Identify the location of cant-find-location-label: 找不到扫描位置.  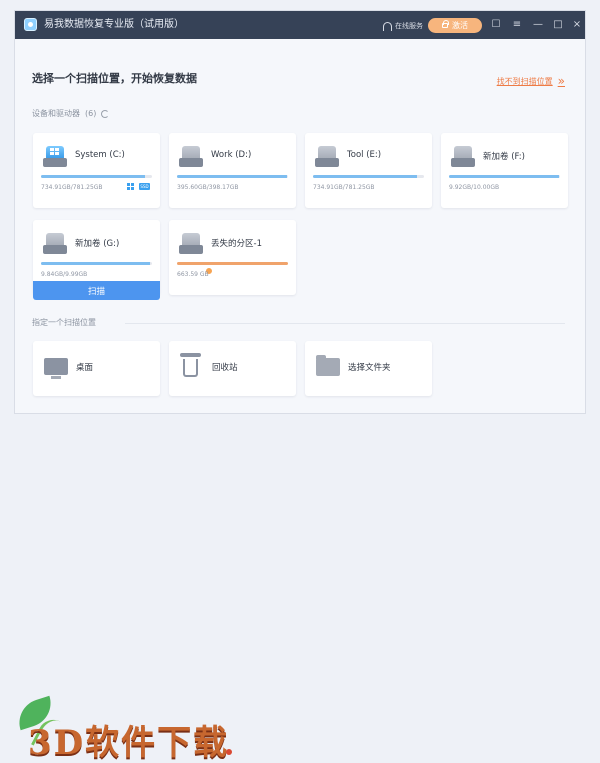
(524, 81).